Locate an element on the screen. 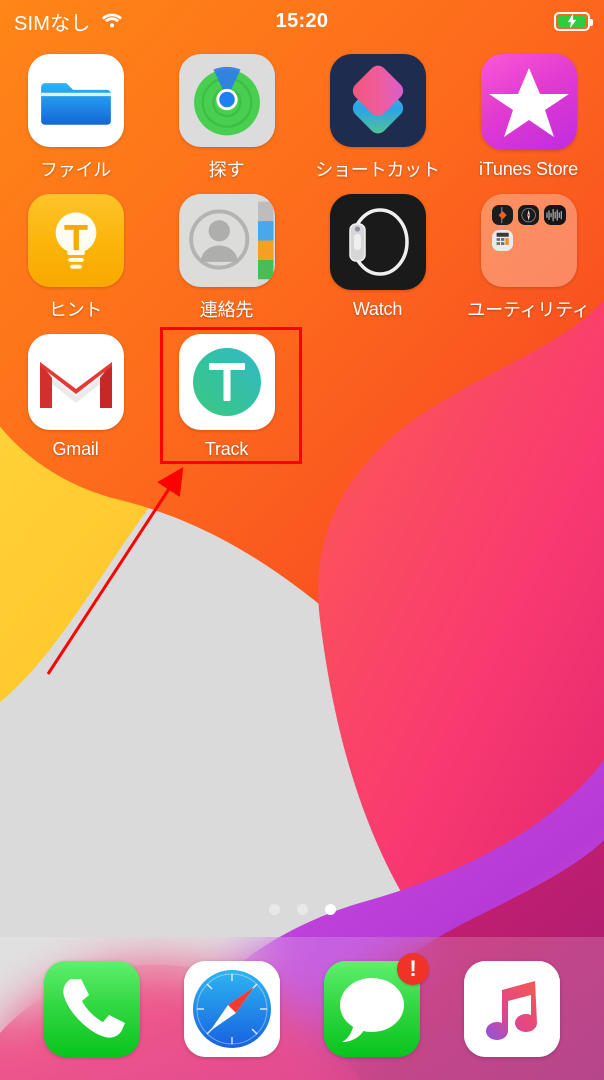 This screenshot has height=1080, width=604. calculator-icon is located at coordinates (502, 240).